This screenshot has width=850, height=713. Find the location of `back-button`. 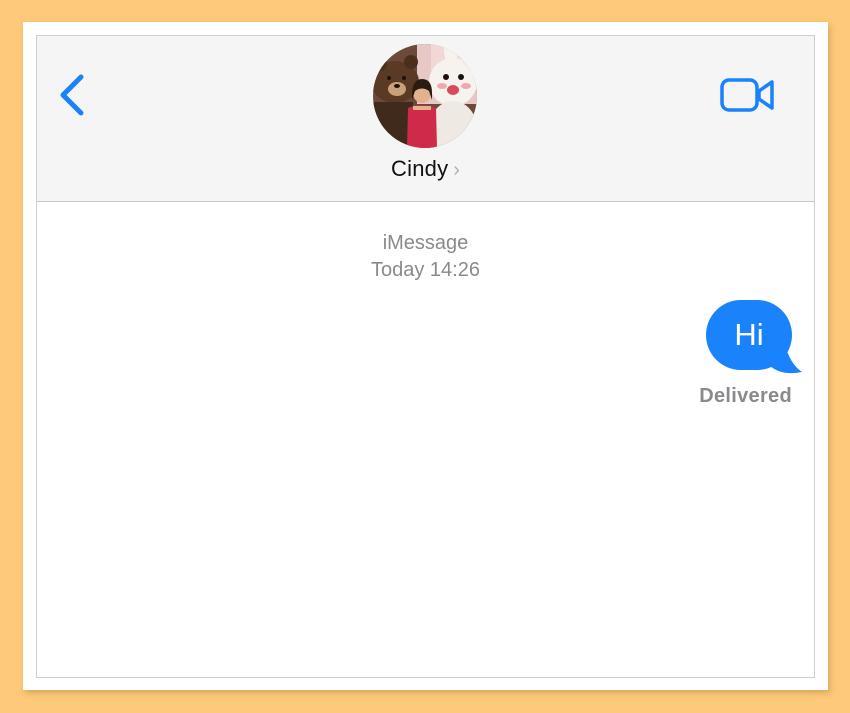

back-button is located at coordinates (73, 95).